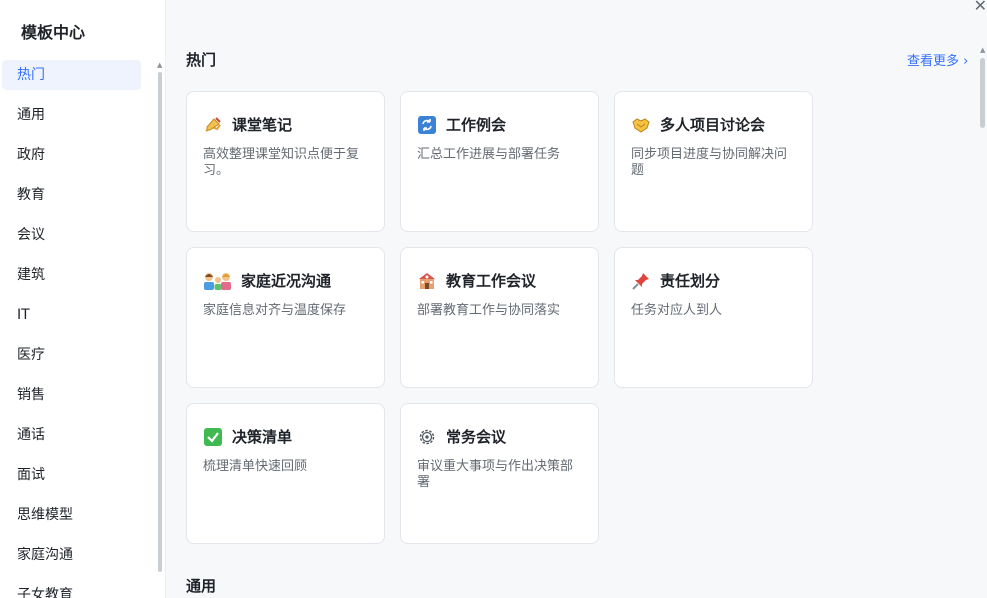  Describe the element at coordinates (937, 59) in the screenshot. I see `view-more-link: 查看更多 ›` at that location.